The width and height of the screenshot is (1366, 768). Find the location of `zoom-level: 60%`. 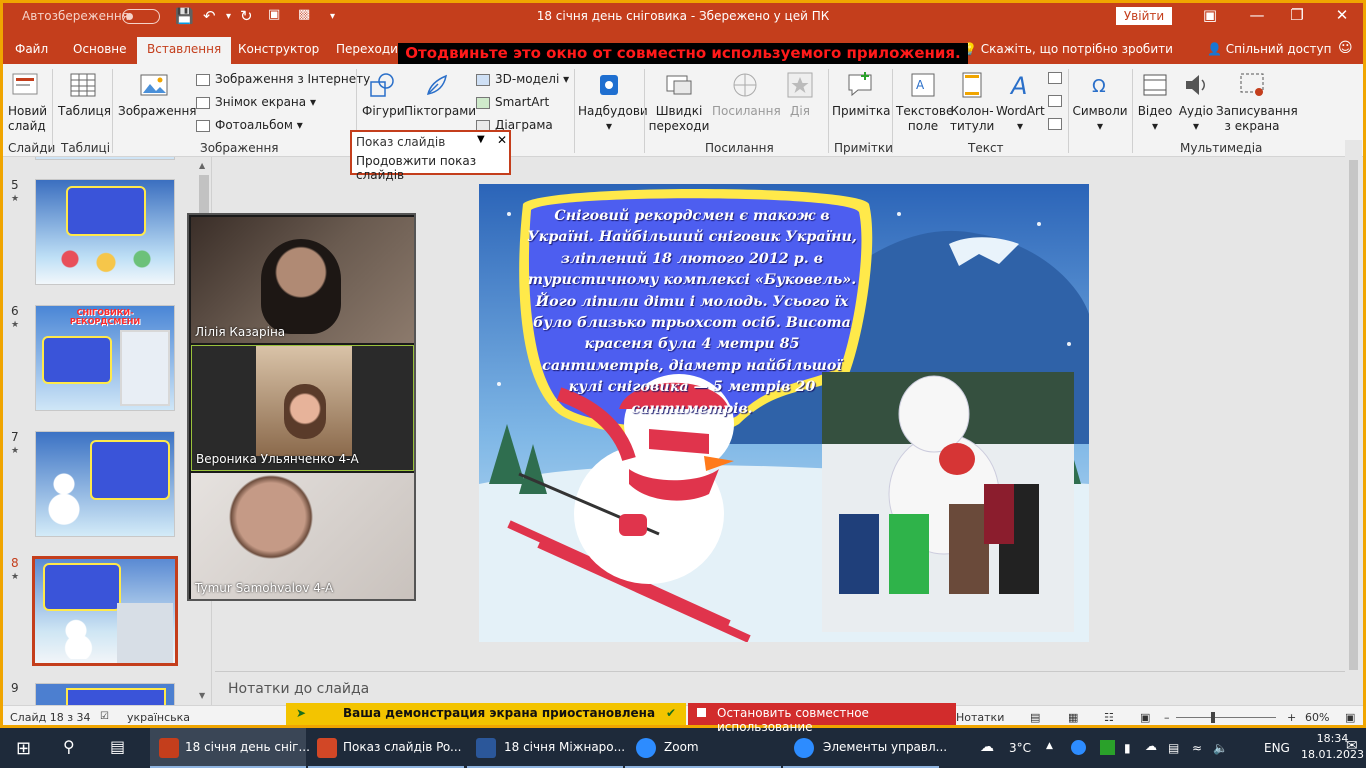

zoom-level: 60% is located at coordinates (1317, 717).